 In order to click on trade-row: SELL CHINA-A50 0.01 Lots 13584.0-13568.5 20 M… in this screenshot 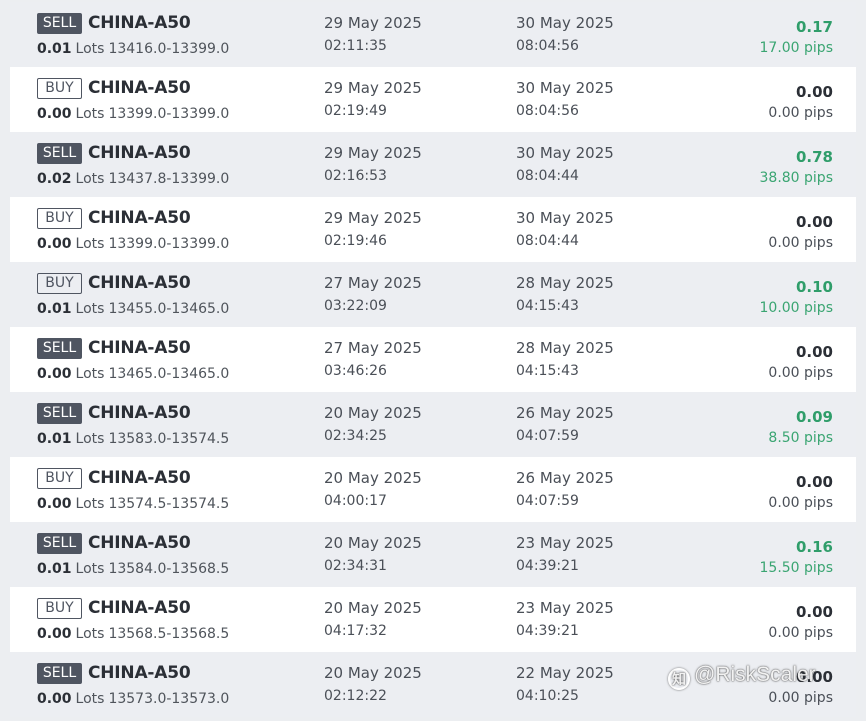, I will do `click(433, 554)`.